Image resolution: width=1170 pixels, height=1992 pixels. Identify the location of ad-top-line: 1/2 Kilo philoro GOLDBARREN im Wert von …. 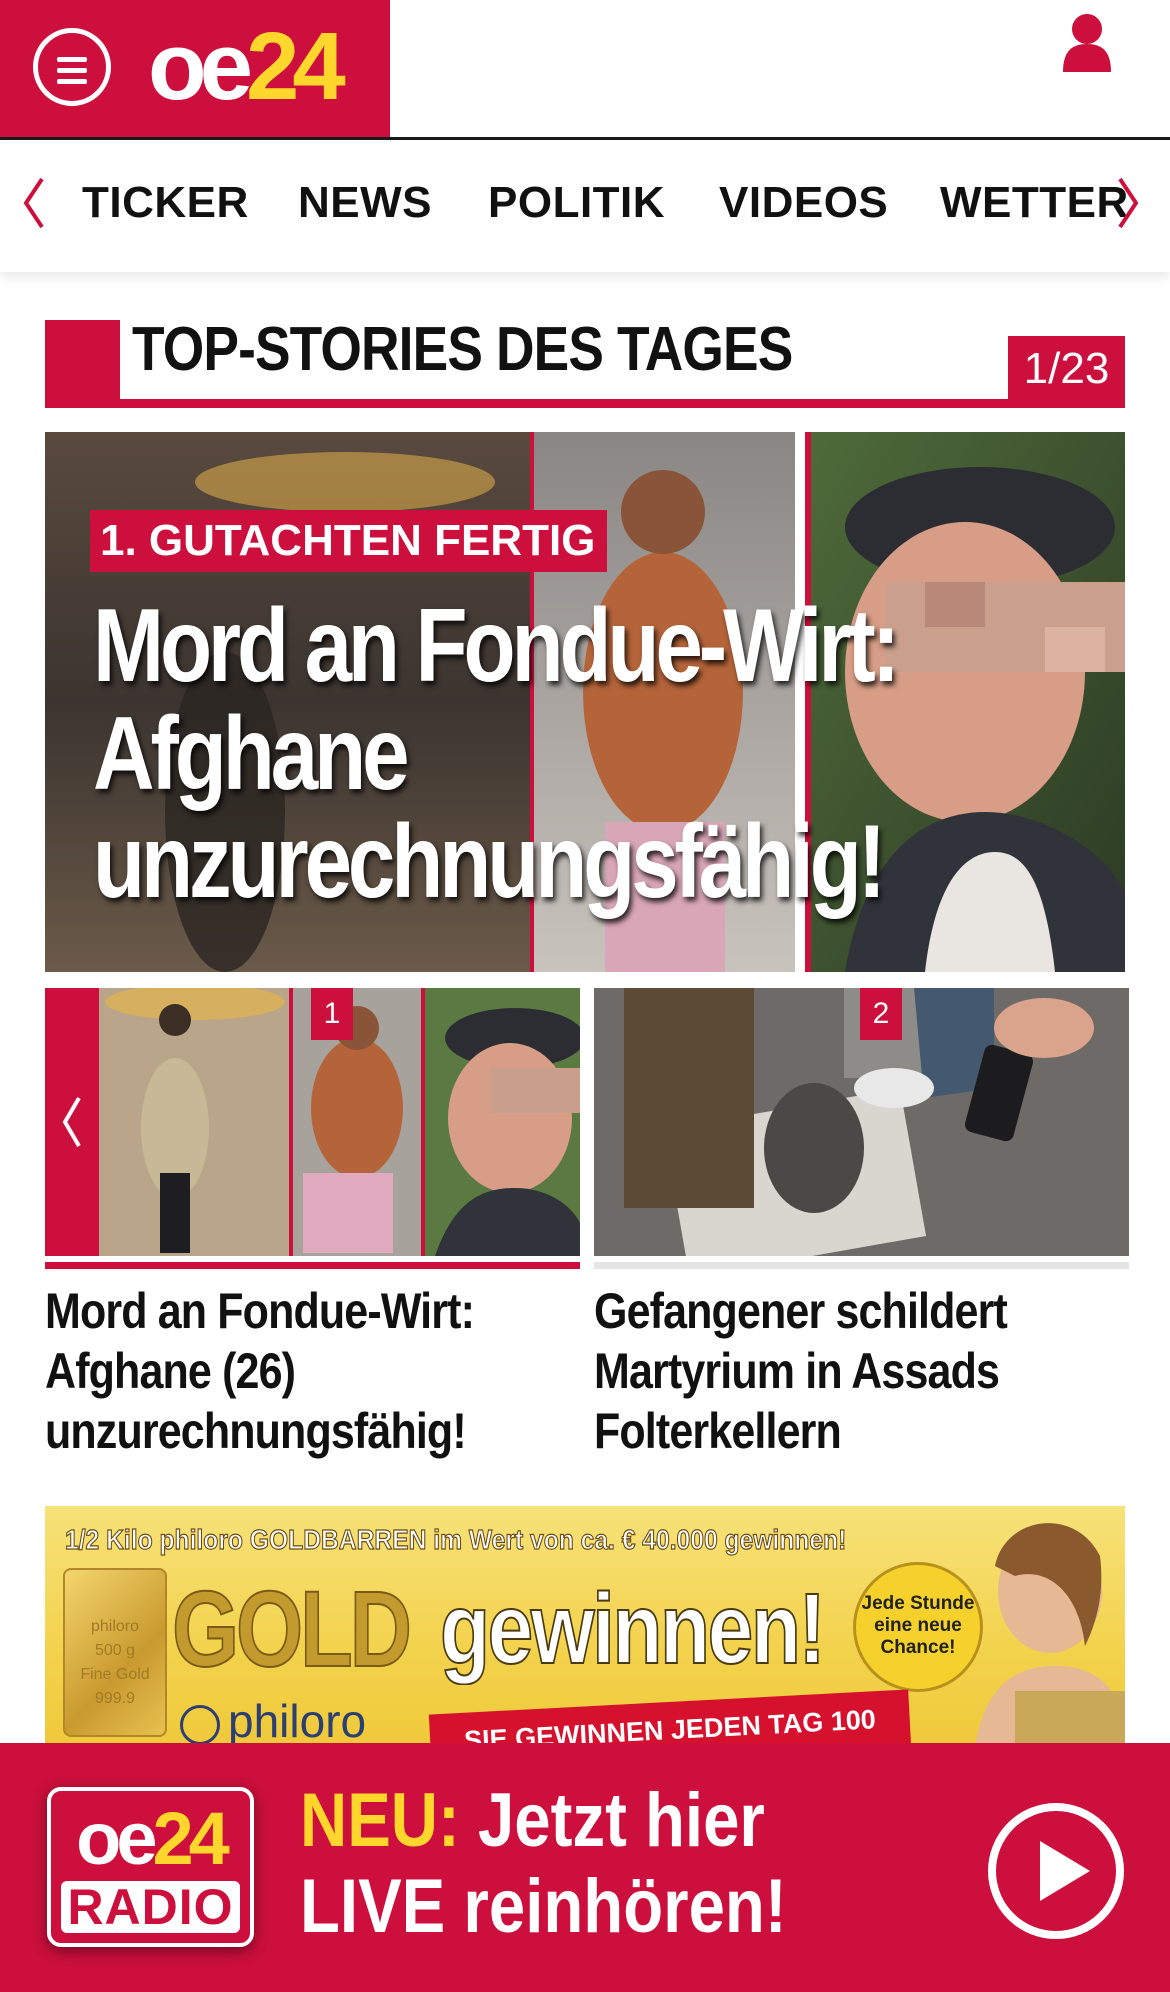
(455, 1539).